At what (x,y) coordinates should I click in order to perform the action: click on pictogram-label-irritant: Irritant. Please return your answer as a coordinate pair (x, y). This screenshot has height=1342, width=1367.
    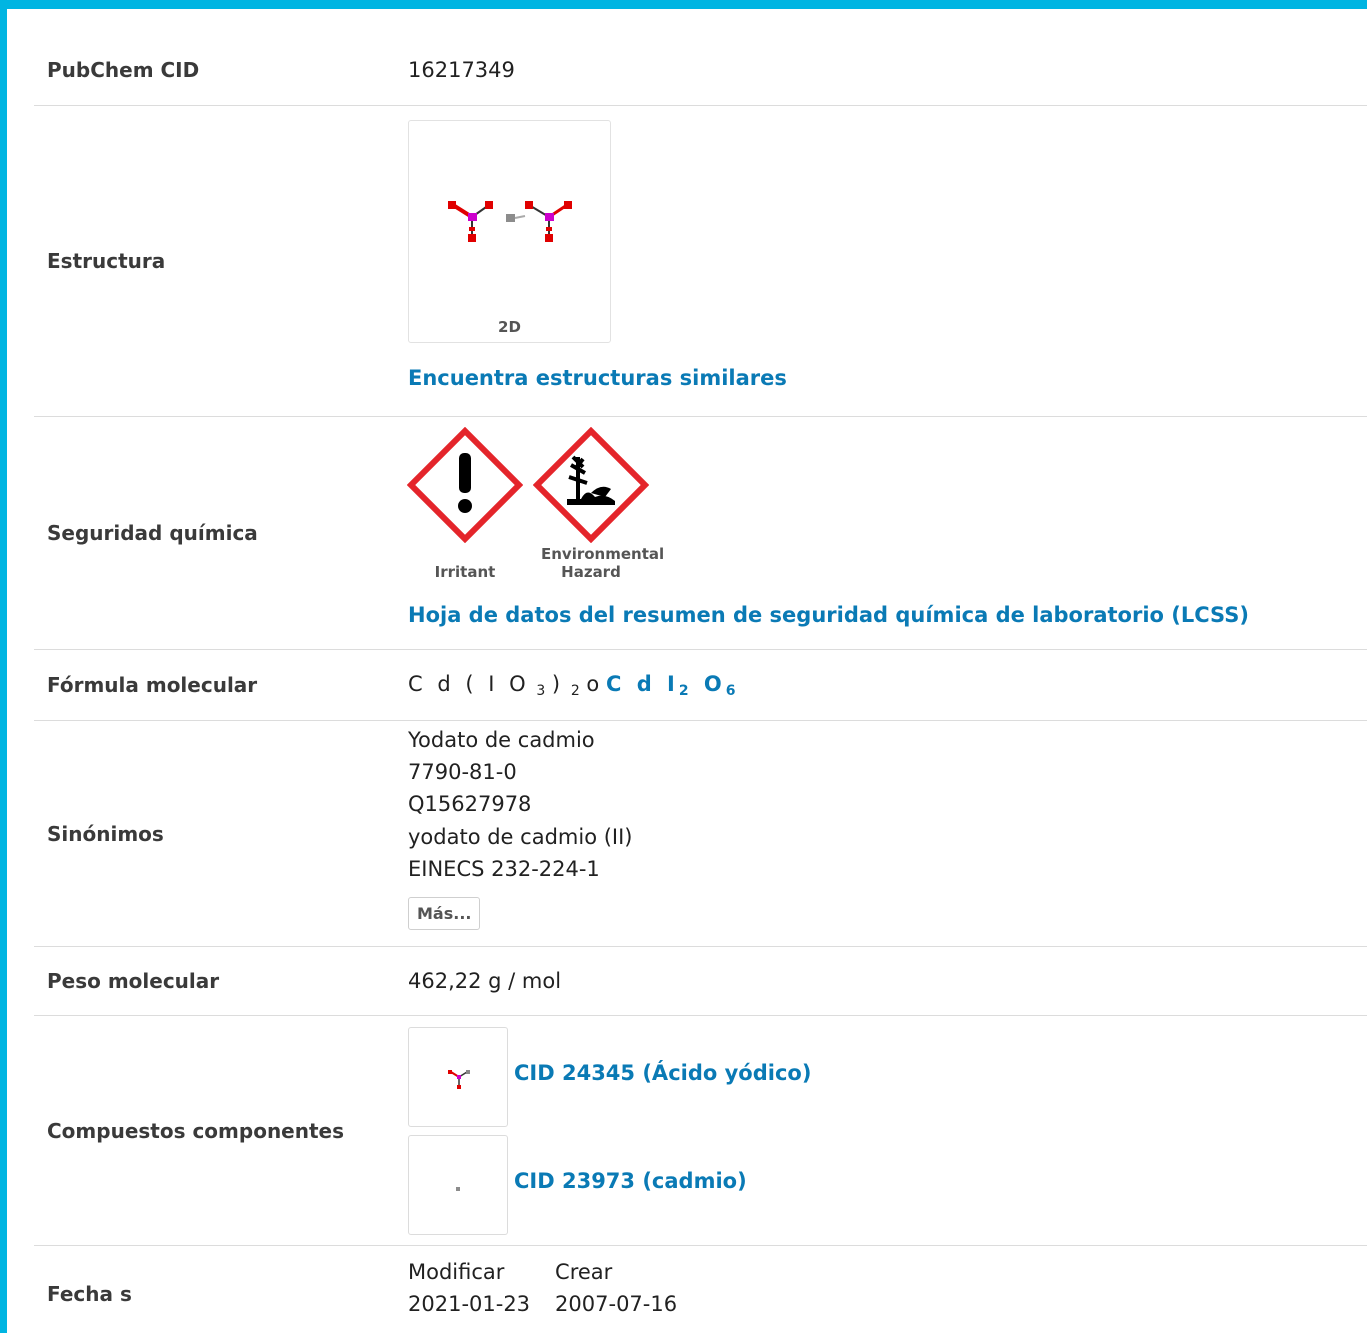
    Looking at the image, I should click on (465, 572).